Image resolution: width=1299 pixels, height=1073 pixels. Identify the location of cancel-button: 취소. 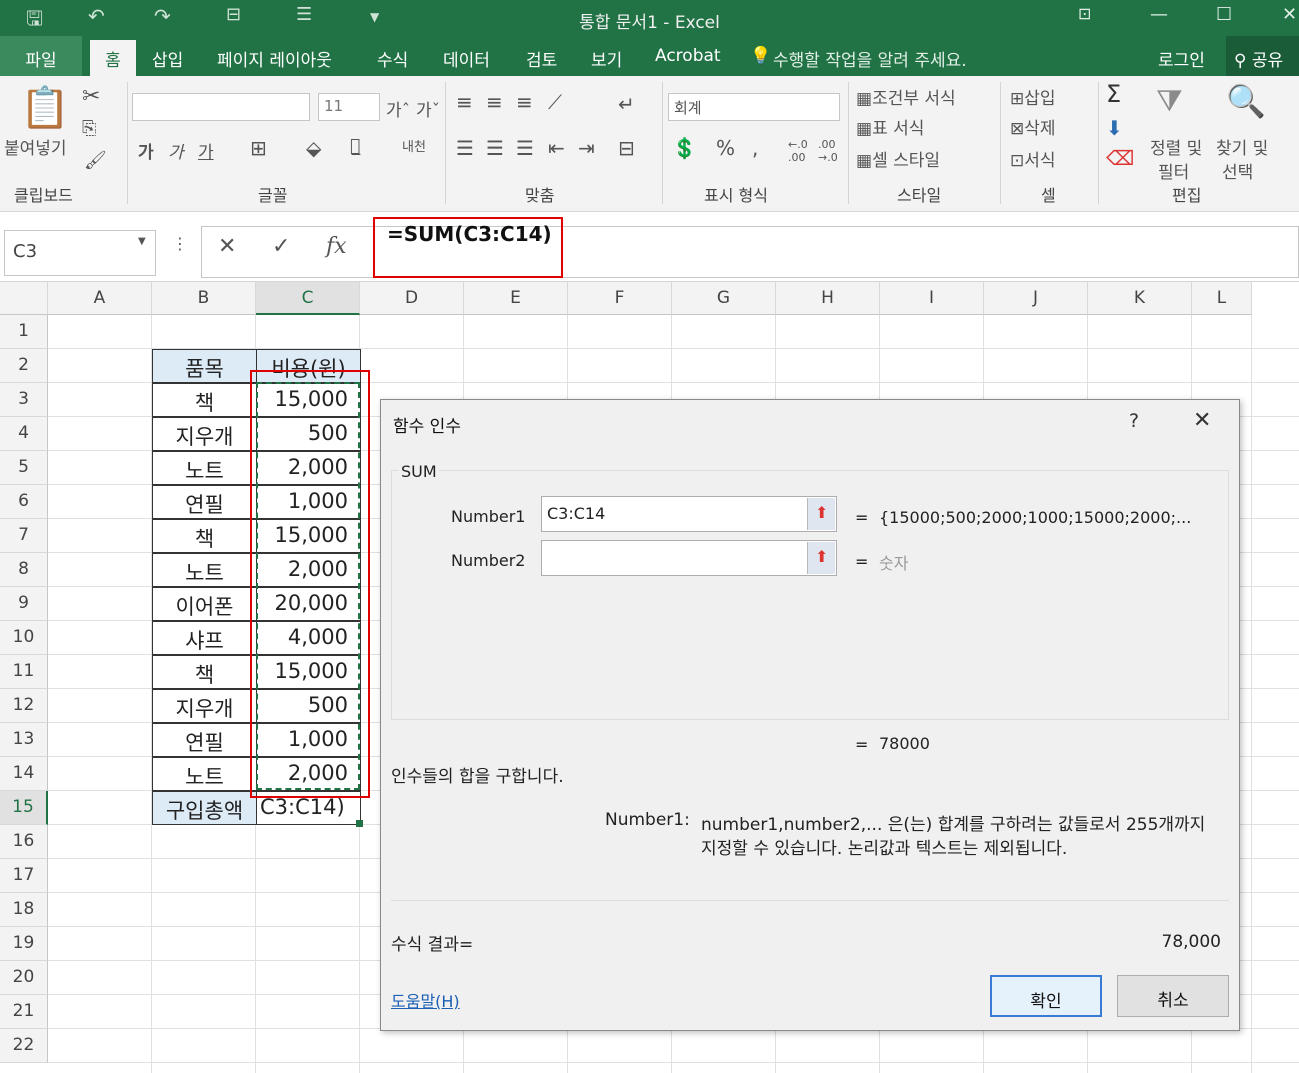
(1173, 996).